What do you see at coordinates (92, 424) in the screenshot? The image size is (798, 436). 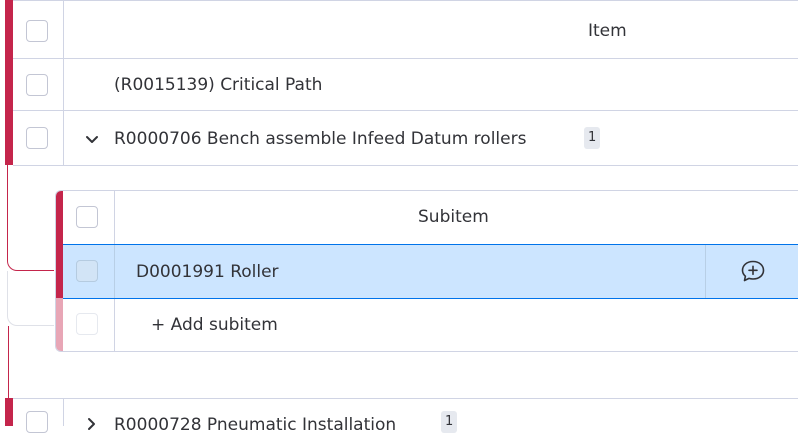 I see `chevron-right-icon` at bounding box center [92, 424].